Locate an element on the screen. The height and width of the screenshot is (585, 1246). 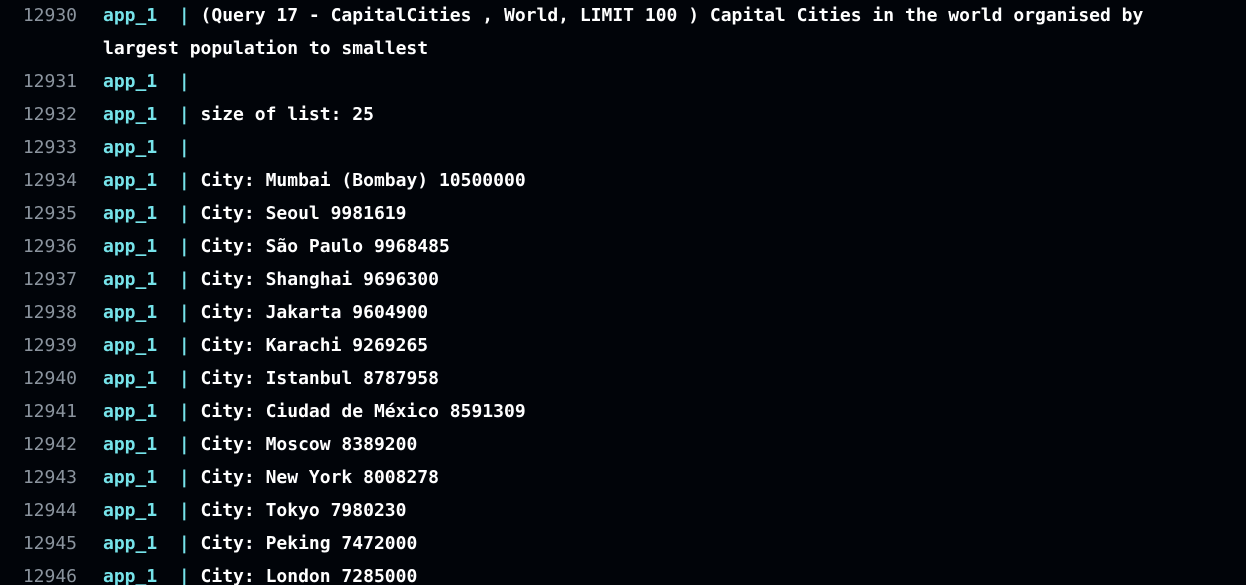
line-number: 12941 is located at coordinates (51, 411).